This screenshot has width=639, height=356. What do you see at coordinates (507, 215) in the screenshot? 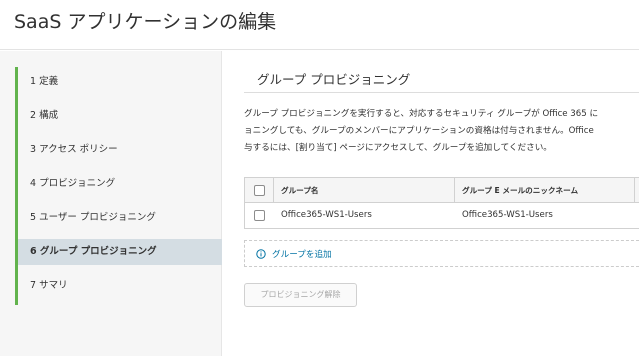
I see `cell-email-nickname: Office365-WS1-Users` at bounding box center [507, 215].